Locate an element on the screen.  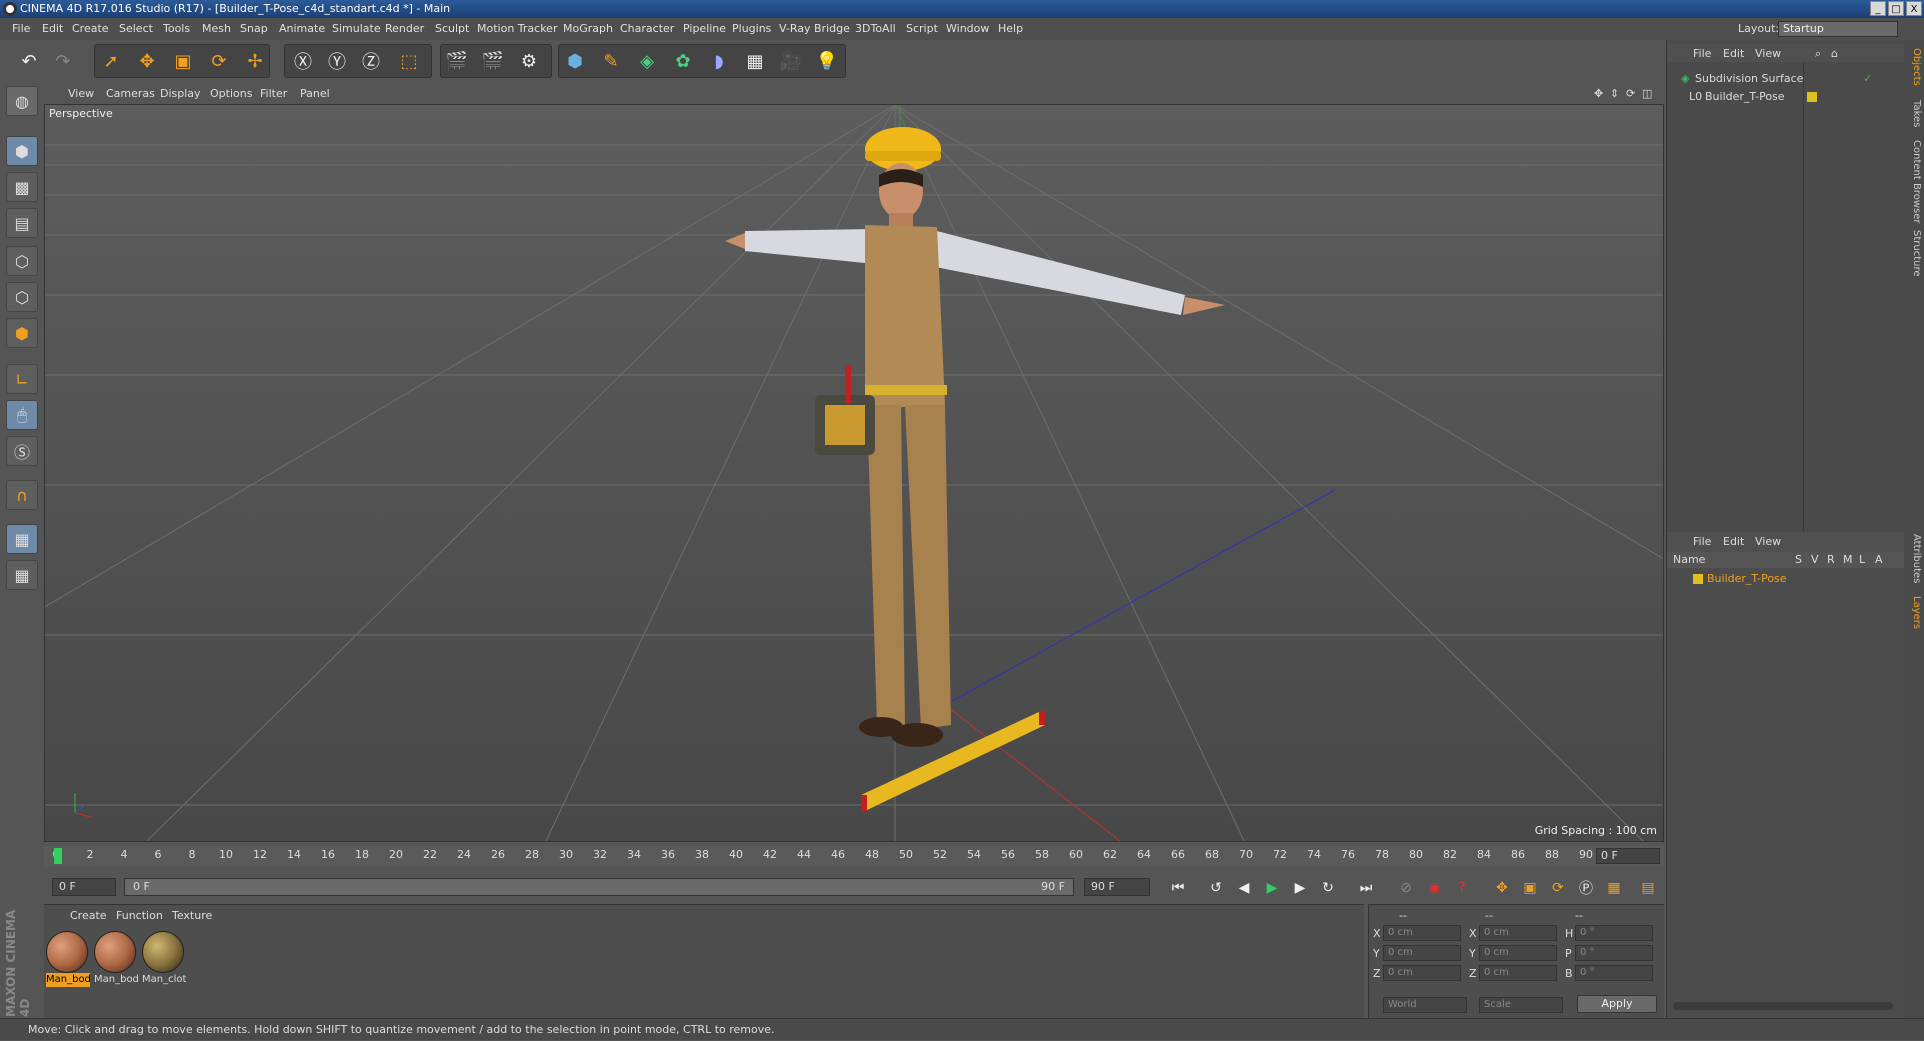
object-row: L0 Builder_T-Pose is located at coordinates (1786, 97).